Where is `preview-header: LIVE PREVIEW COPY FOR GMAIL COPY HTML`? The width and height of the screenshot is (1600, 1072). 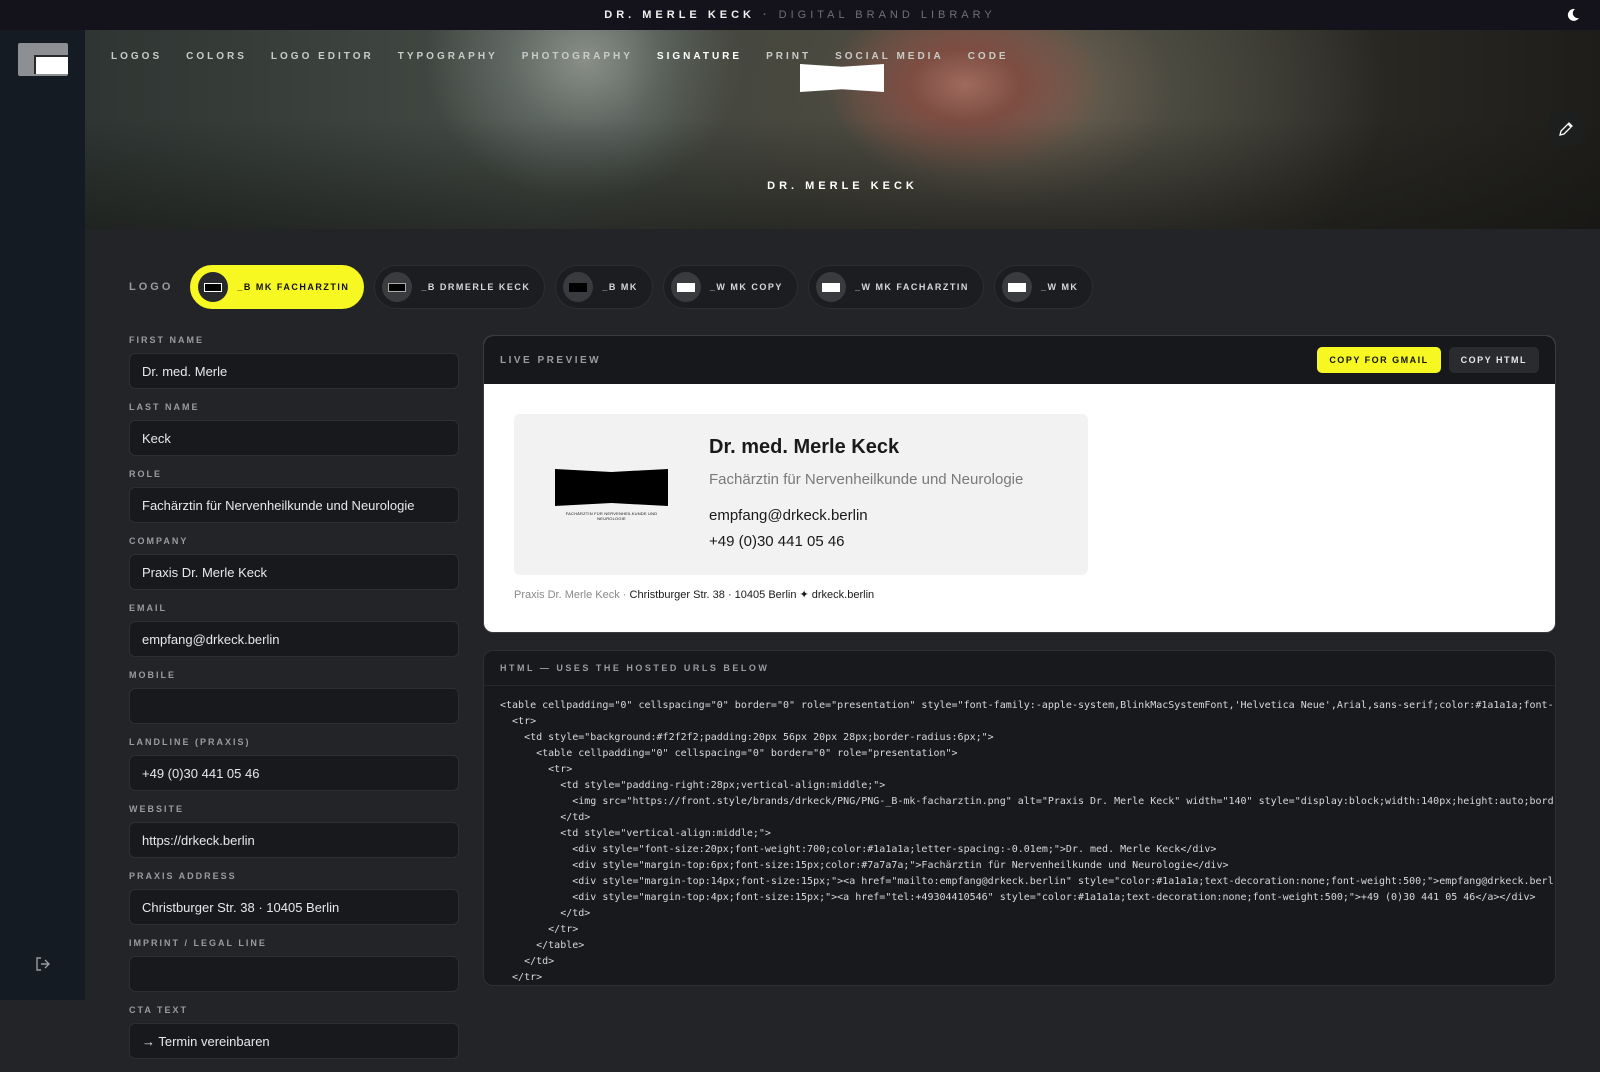
preview-header: LIVE PREVIEW COPY FOR GMAIL COPY HTML is located at coordinates (1019, 360).